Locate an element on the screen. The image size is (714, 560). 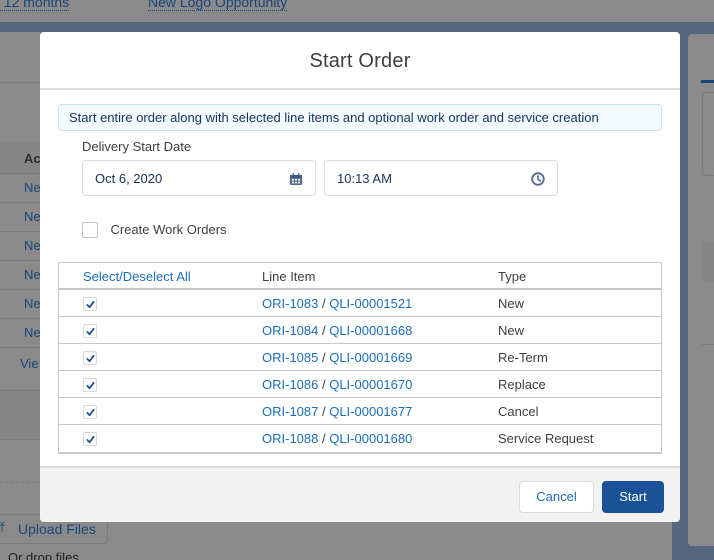
time-value: 10:13 AM is located at coordinates (364, 178).